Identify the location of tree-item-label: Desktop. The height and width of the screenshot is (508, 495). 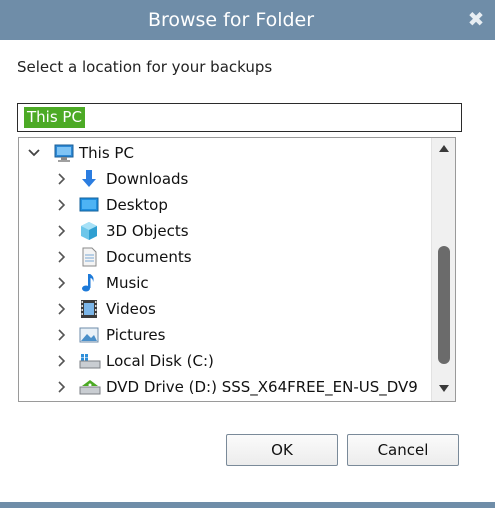
(137, 205).